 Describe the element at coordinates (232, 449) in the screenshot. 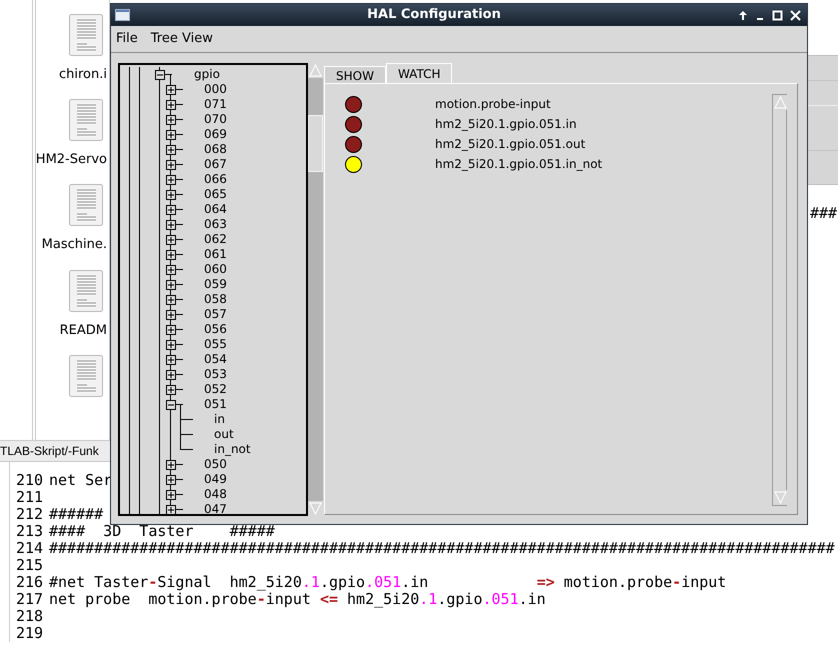

I see `tree-item: in_not` at that location.